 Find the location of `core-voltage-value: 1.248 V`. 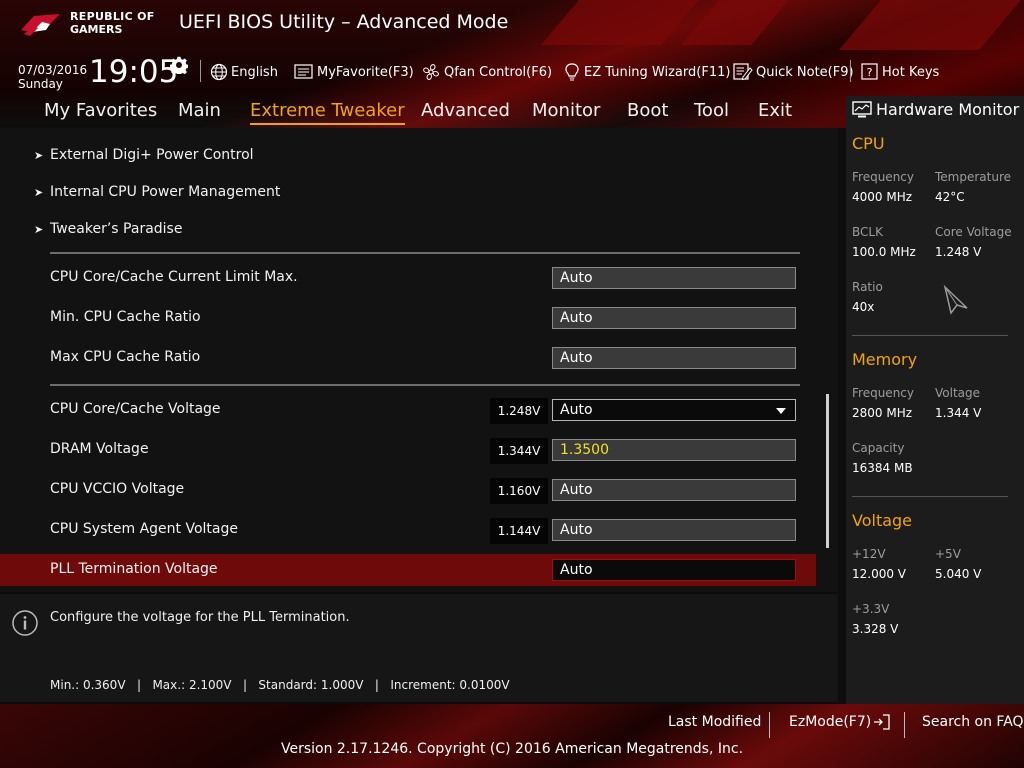

core-voltage-value: 1.248 V is located at coordinates (958, 252).